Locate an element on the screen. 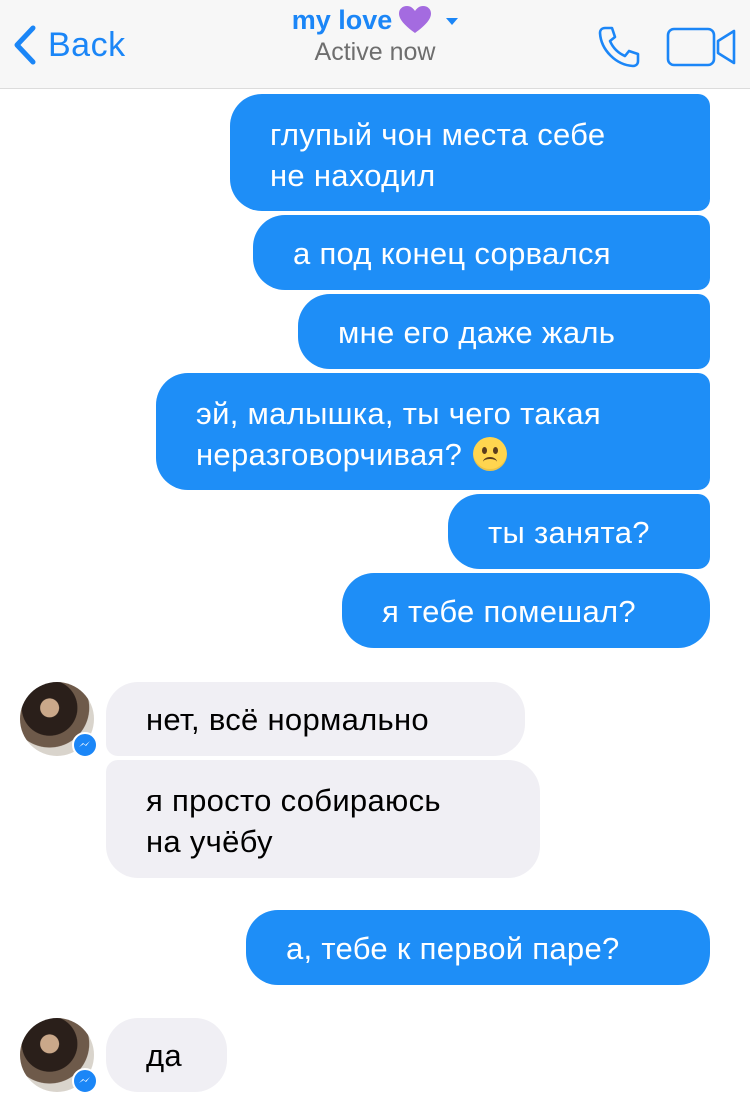  message-outgoing: я тебе помешал? is located at coordinates (526, 610).